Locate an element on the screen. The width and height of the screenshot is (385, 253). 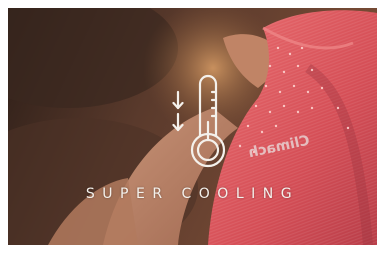
brand-logo: Climach is located at coordinates (279, 147).